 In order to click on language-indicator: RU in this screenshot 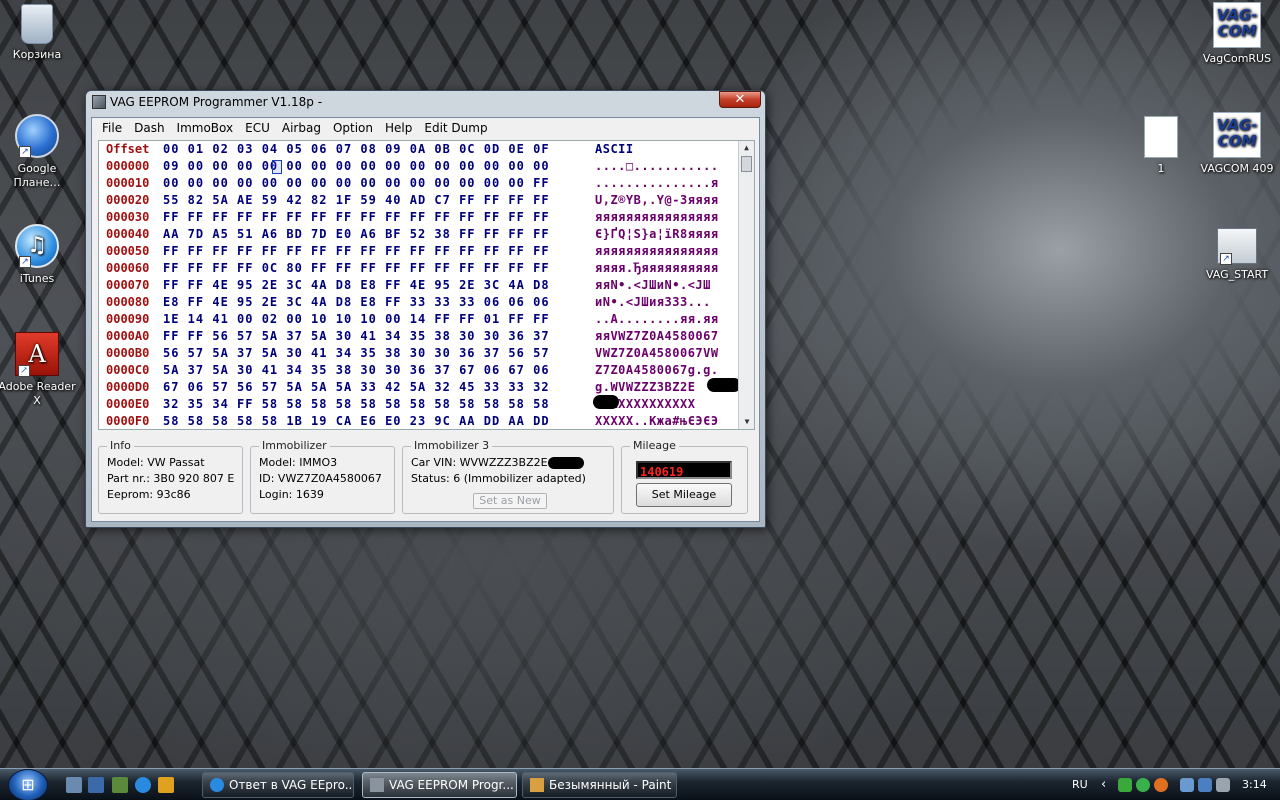, I will do `click(1080, 784)`.